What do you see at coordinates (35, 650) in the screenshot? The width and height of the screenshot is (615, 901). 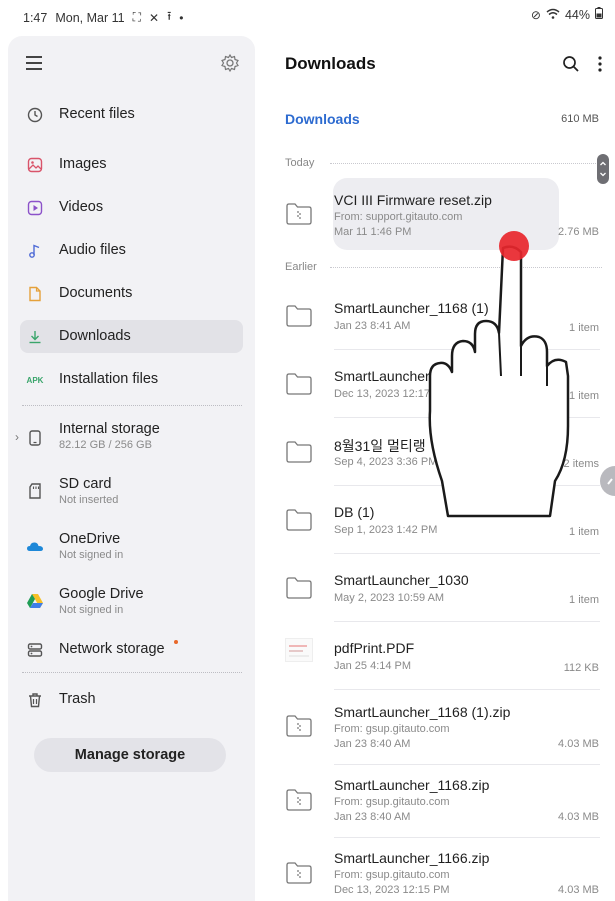 I see `network-storage-icon` at bounding box center [35, 650].